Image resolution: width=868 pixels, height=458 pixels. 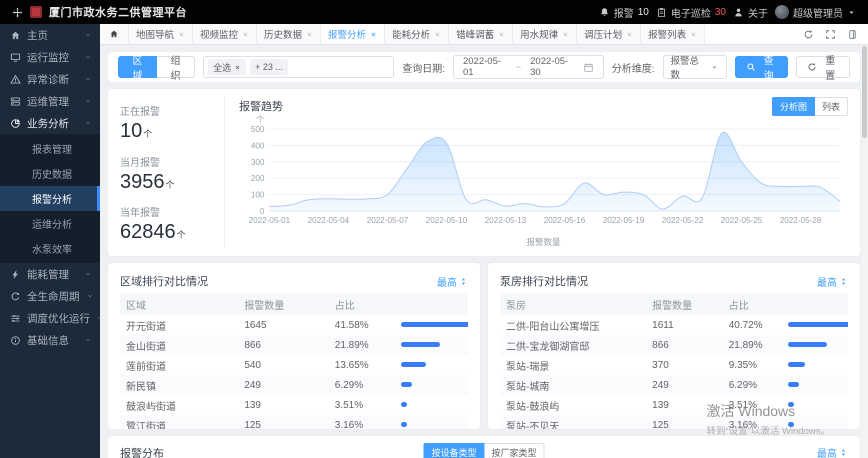 I want to click on cell-count: 139, so click(x=252, y=405).